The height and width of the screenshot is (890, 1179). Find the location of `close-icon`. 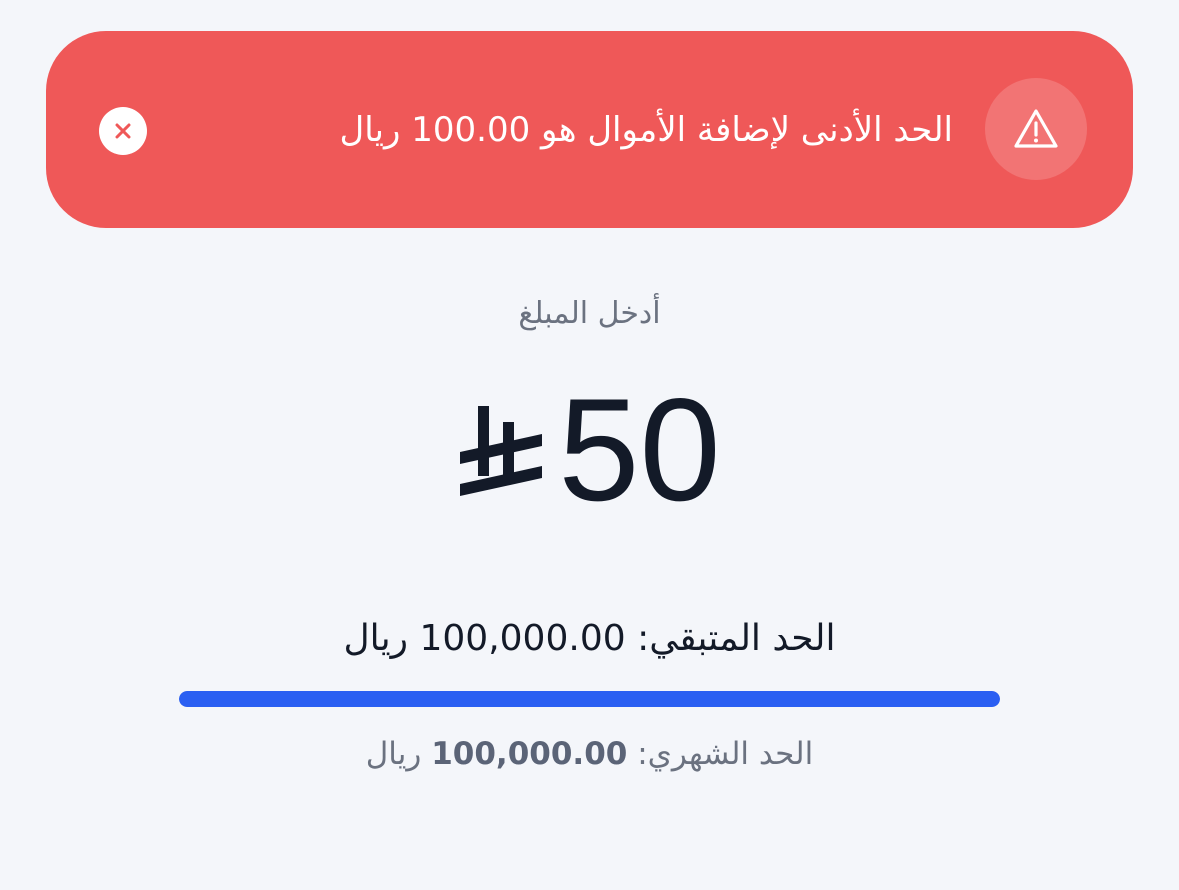

close-icon is located at coordinates (123, 131).